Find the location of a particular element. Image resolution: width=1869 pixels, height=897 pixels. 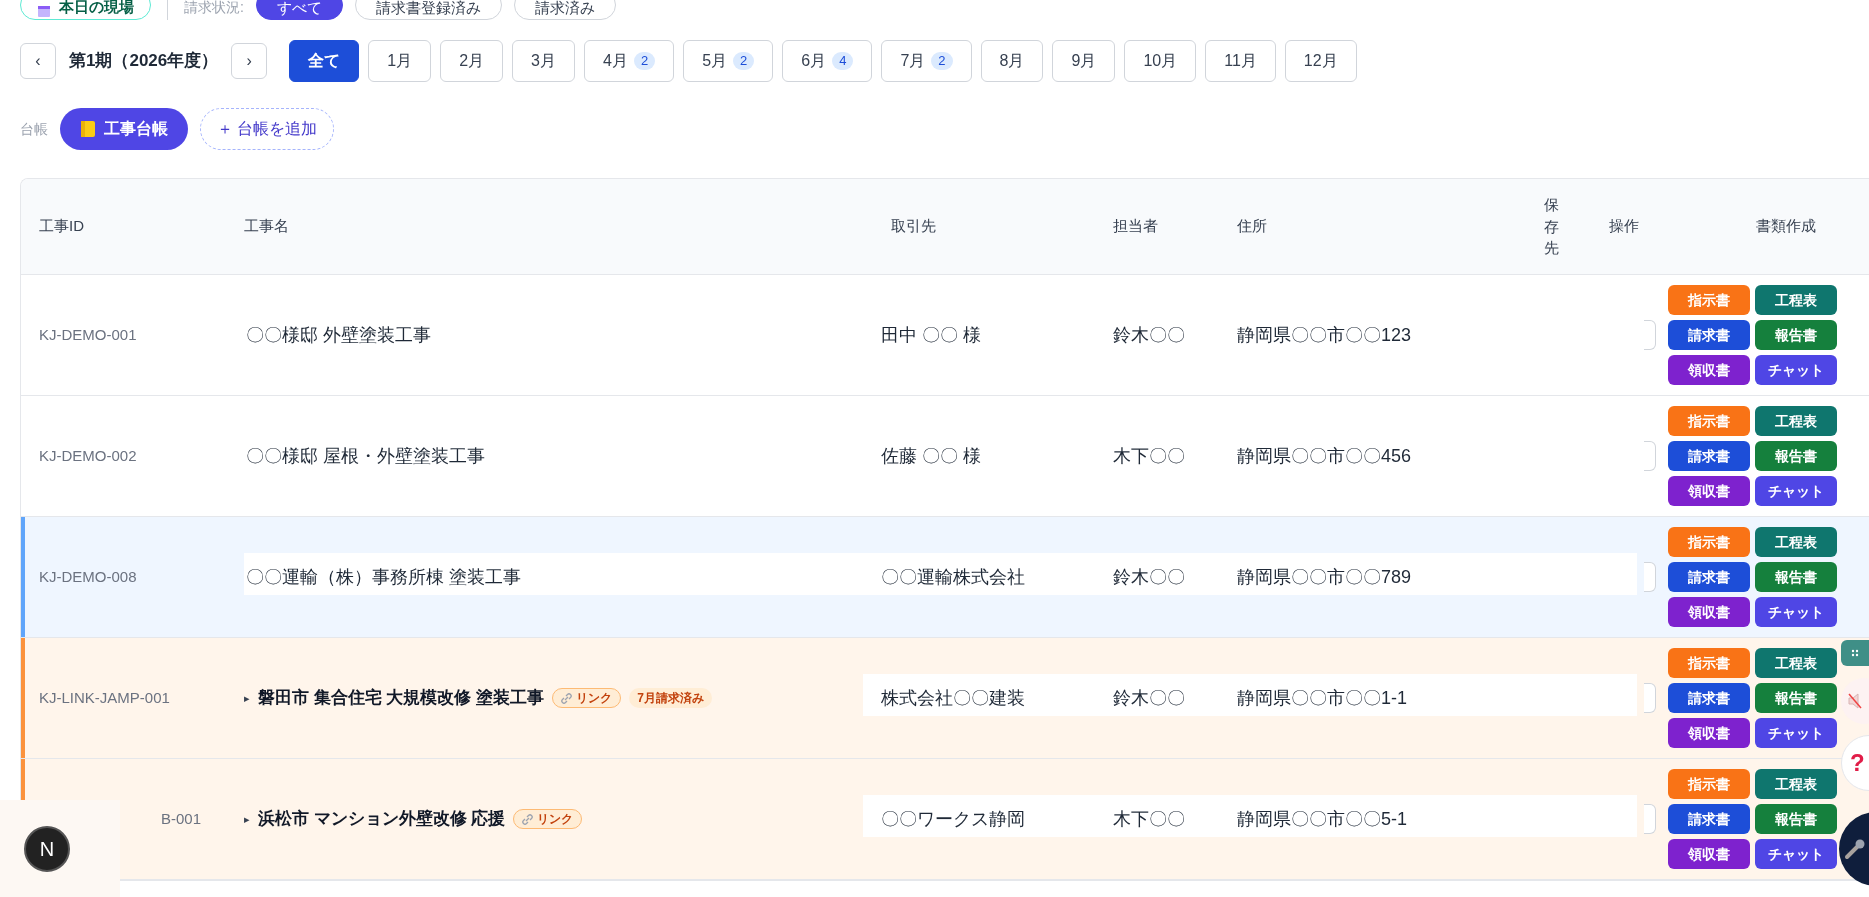

table-cell: B-001 is located at coordinates (181, 818).